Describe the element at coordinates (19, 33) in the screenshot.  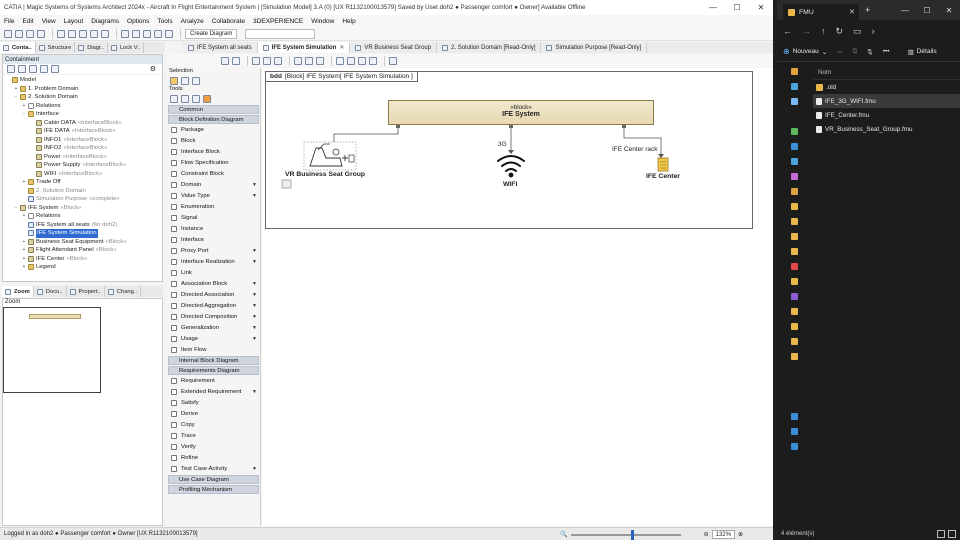
I see `open-project-icon` at that location.